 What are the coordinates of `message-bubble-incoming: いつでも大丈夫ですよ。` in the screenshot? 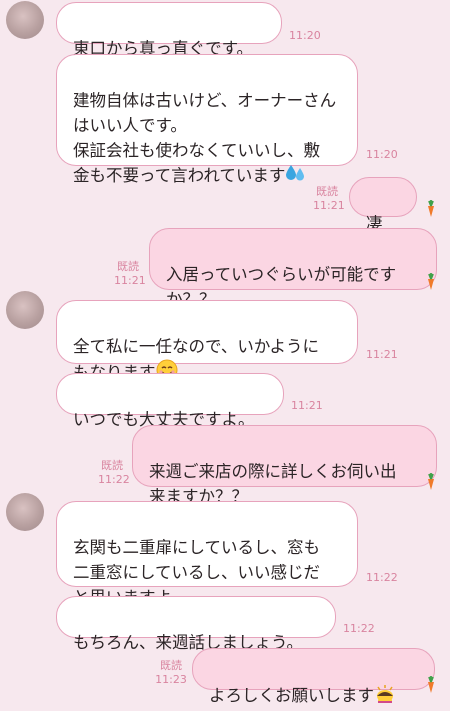 It's located at (170, 401).